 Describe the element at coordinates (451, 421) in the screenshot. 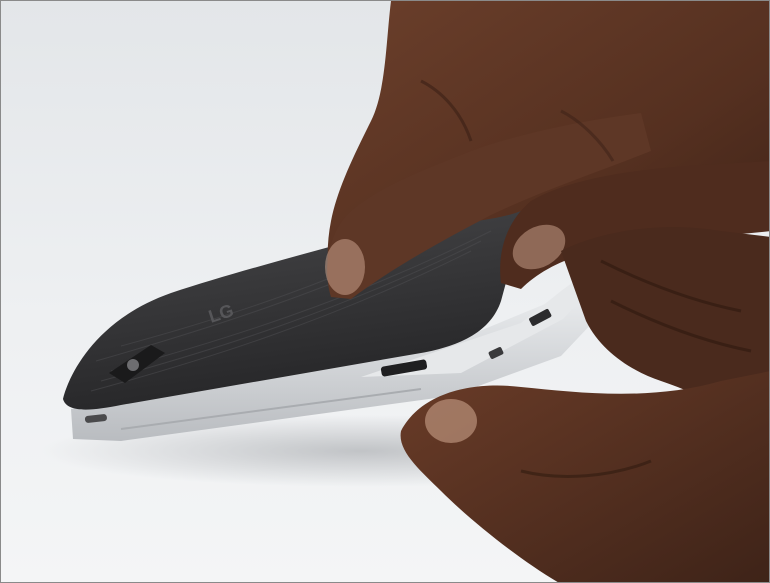

I see `thumbnail` at that location.